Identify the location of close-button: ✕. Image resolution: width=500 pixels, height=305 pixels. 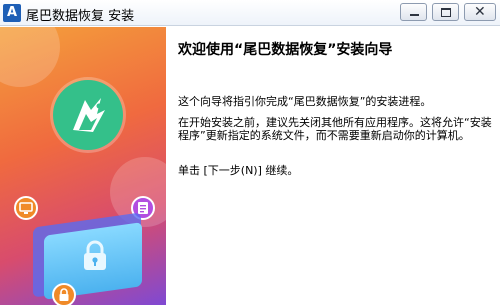
(480, 12).